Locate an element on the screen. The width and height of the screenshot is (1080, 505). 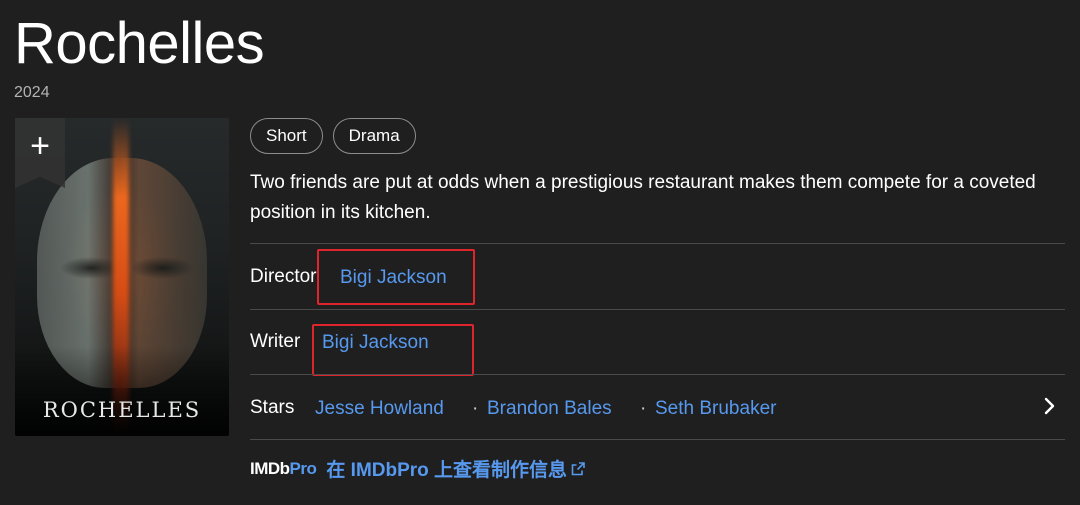
external-link-icon is located at coordinates (578, 469).